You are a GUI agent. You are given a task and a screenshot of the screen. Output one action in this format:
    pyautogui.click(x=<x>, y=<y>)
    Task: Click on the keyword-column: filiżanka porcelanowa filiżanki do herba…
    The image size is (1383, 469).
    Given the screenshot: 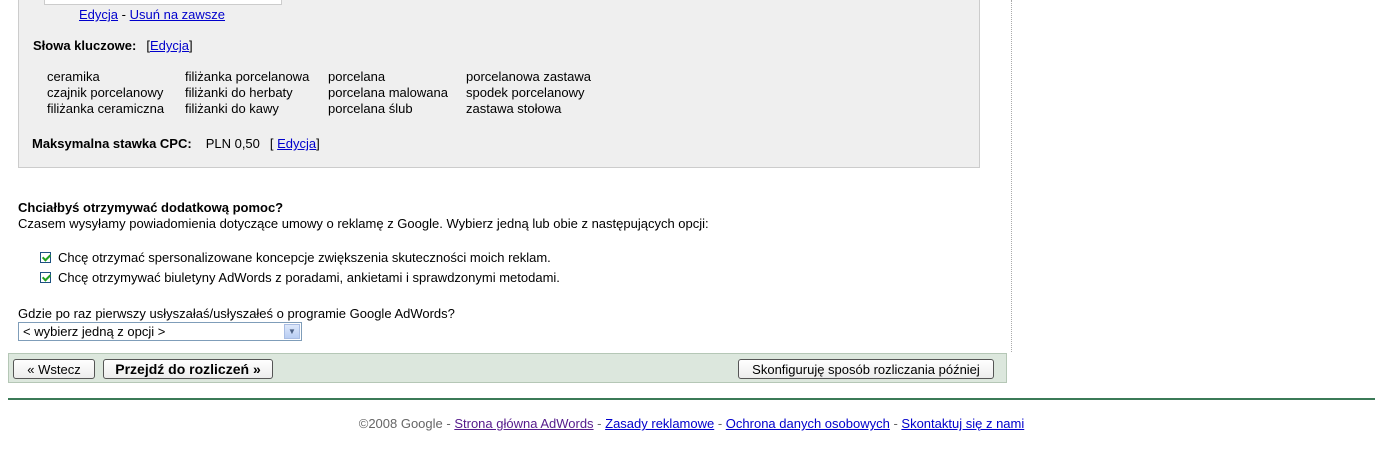 What is the action you would take?
    pyautogui.click(x=256, y=93)
    